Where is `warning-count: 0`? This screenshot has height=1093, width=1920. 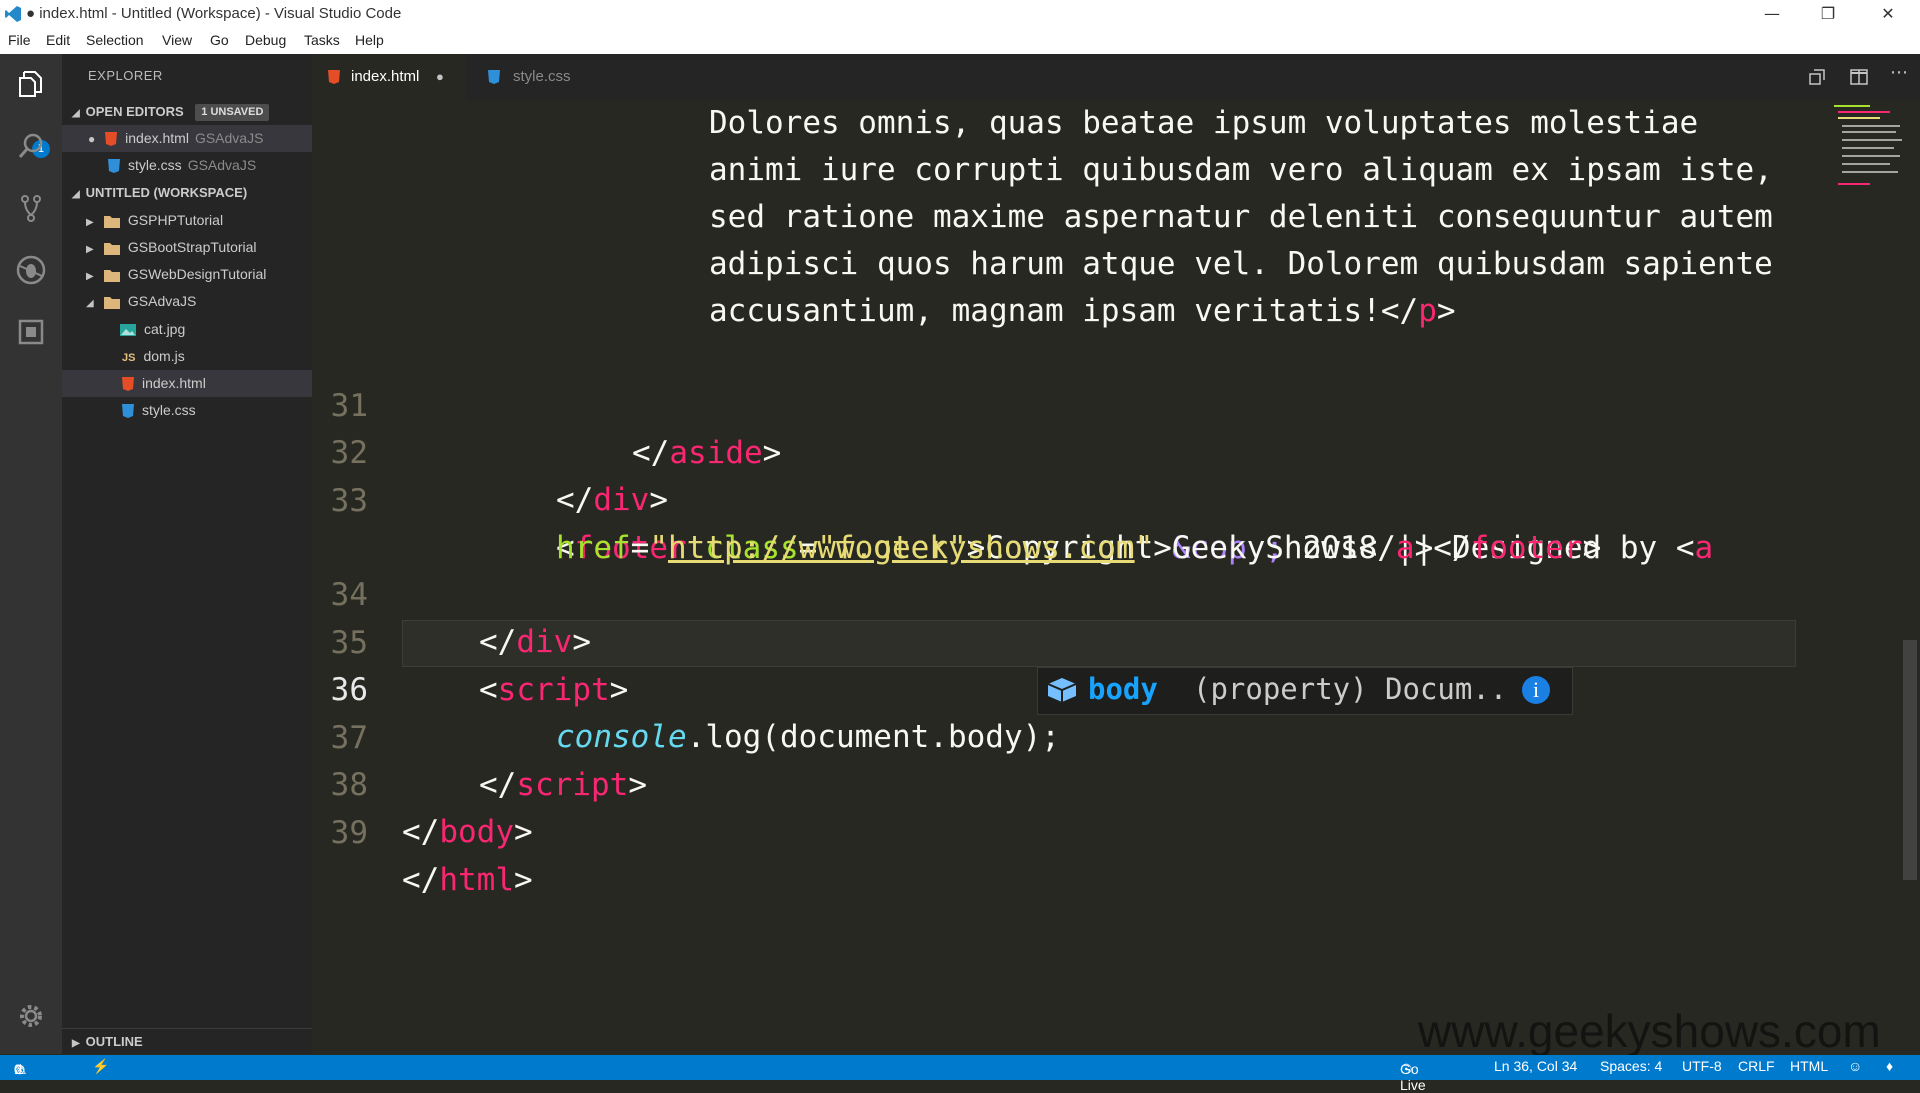
warning-count: 0 is located at coordinates (18, 1069).